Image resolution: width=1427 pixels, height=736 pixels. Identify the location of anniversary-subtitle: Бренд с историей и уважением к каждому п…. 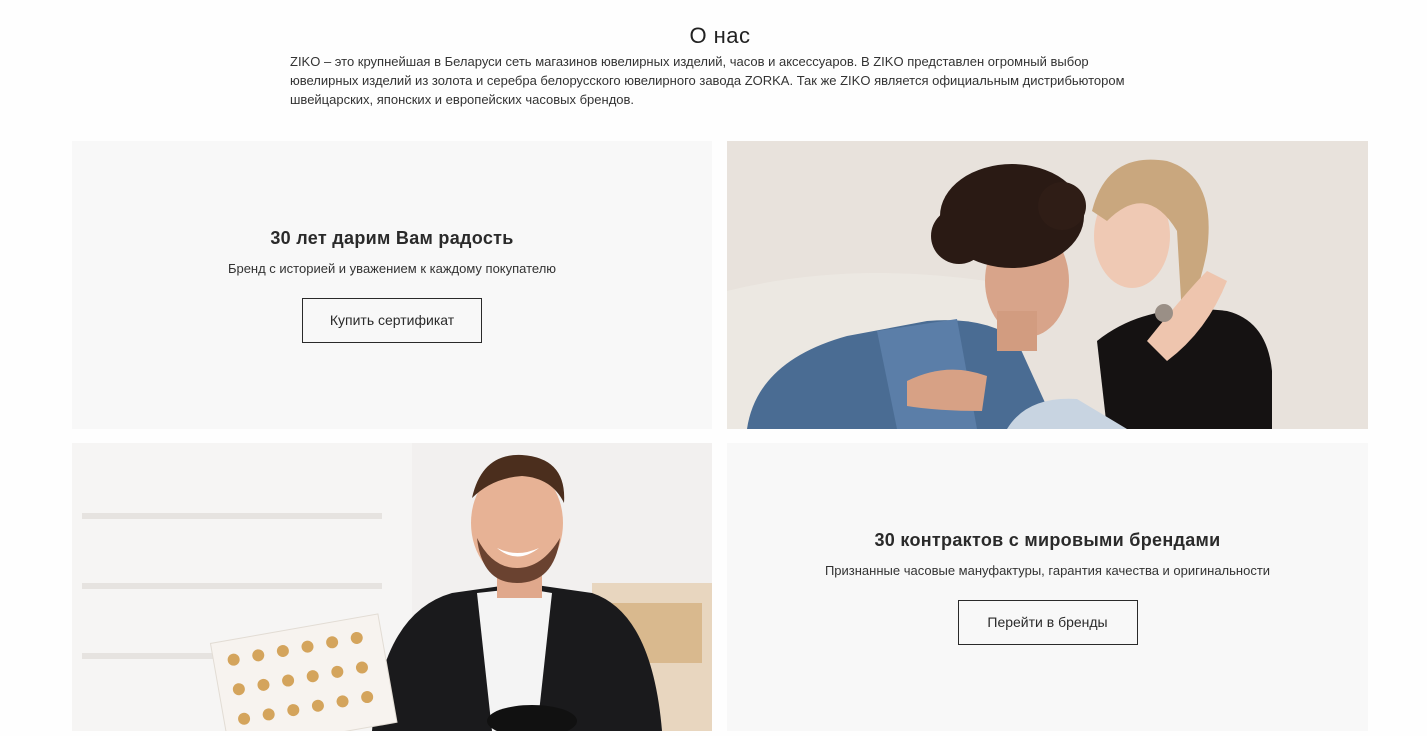
(392, 268).